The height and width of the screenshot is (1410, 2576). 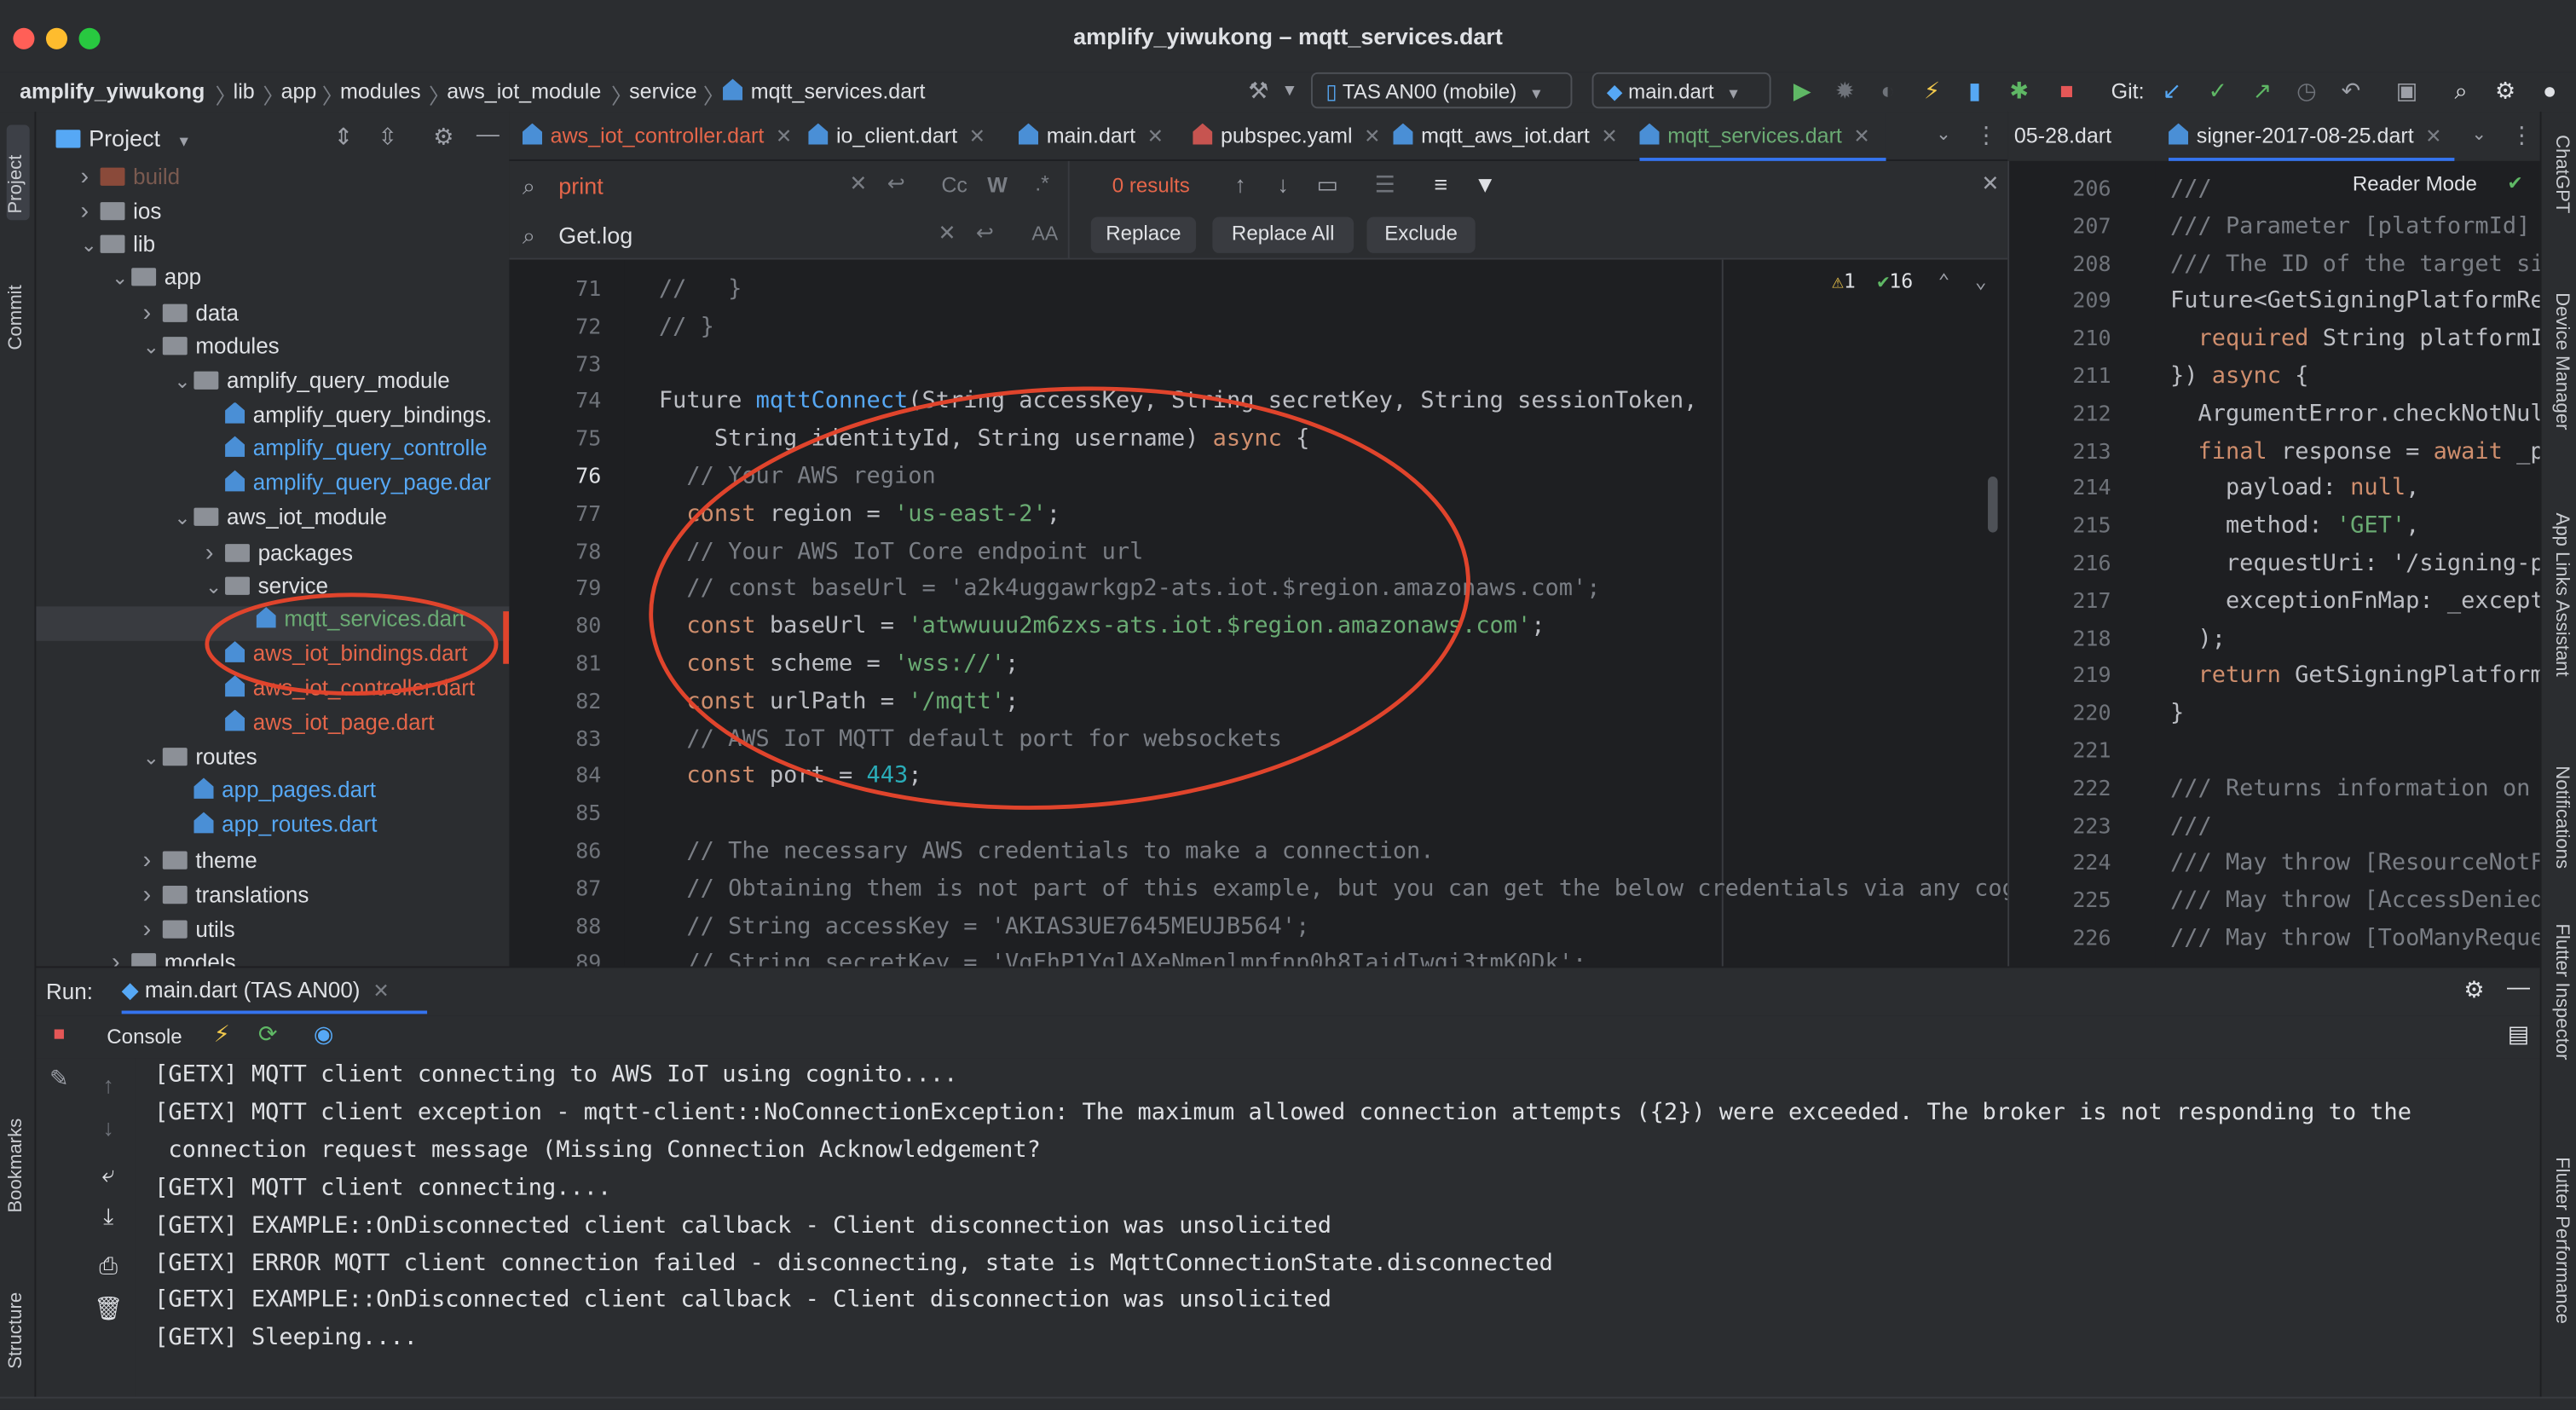 What do you see at coordinates (2561, 1240) in the screenshot?
I see `flutter-performance-tool-button: Flutter Performance` at bounding box center [2561, 1240].